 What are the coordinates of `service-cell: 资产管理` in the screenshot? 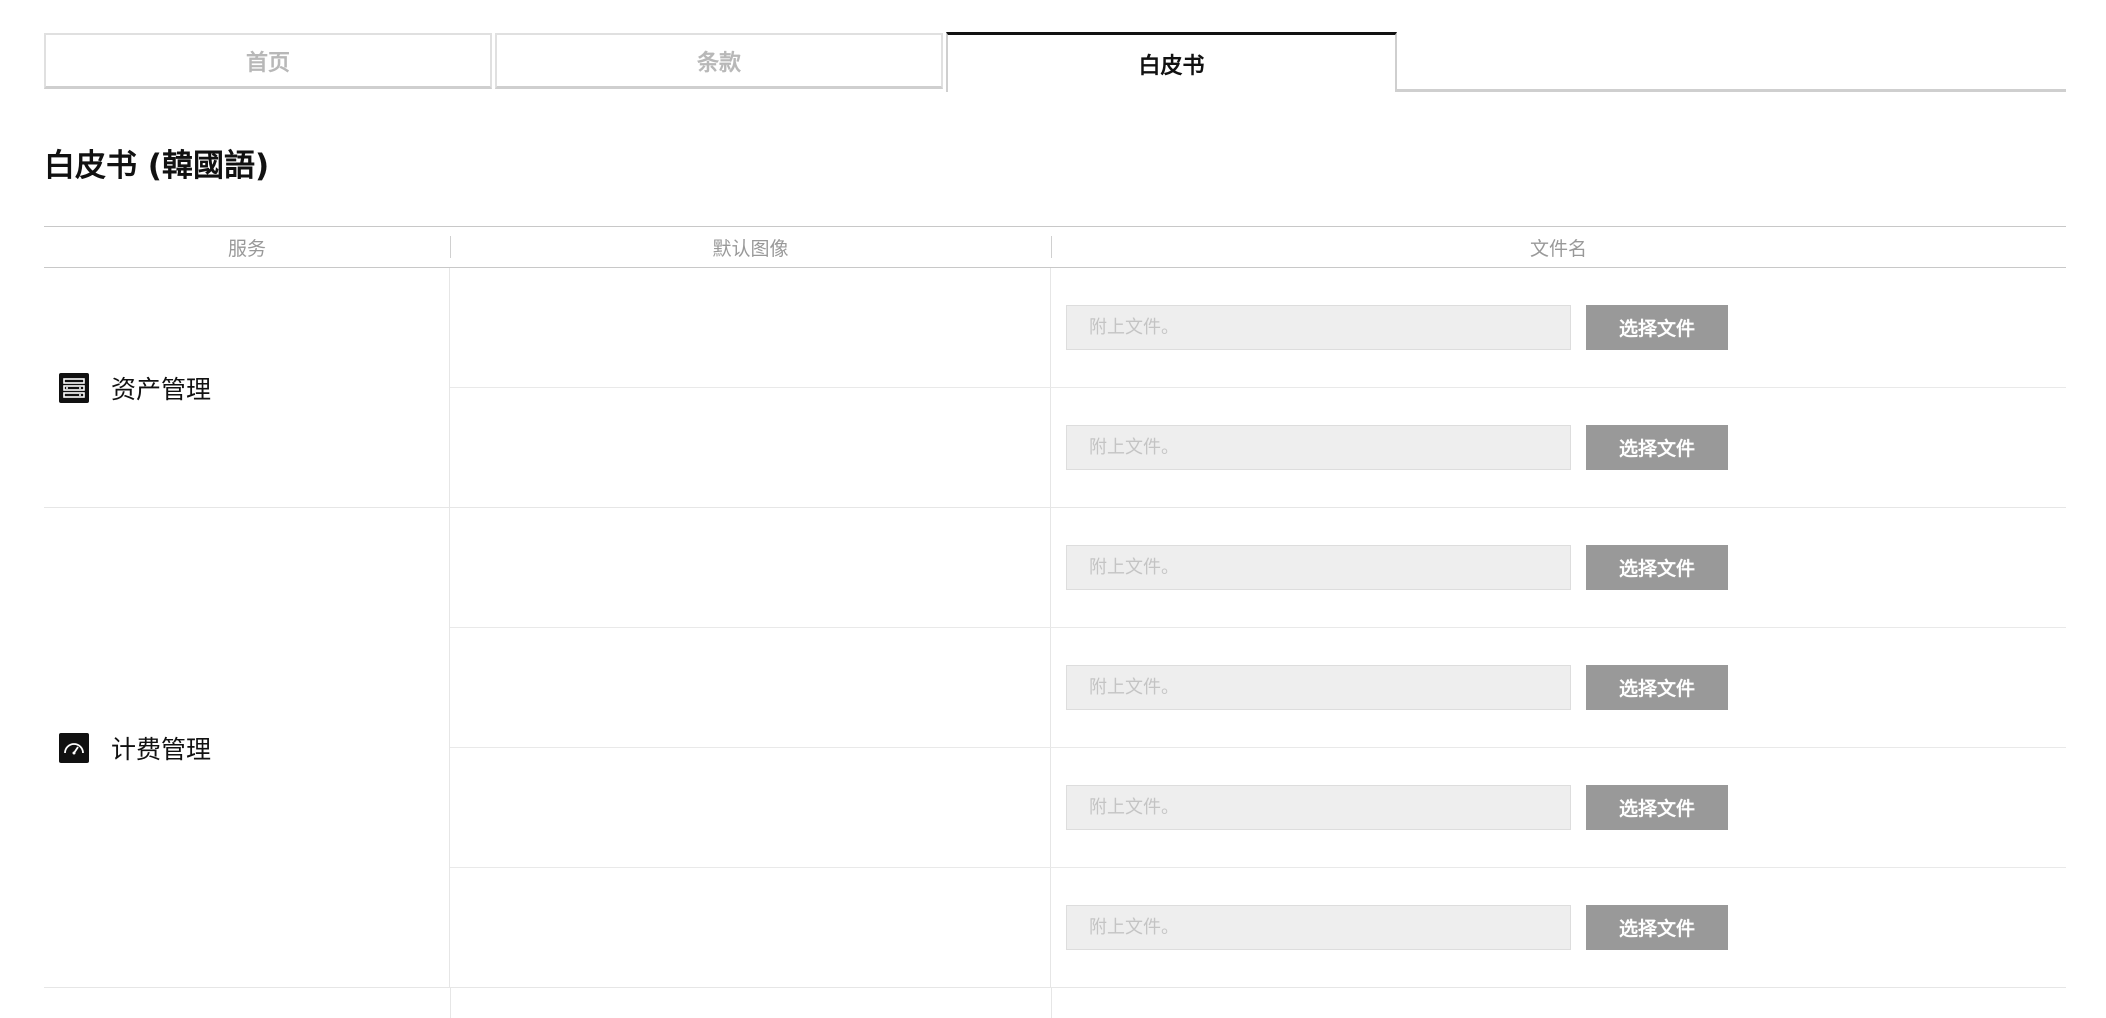 It's located at (247, 387).